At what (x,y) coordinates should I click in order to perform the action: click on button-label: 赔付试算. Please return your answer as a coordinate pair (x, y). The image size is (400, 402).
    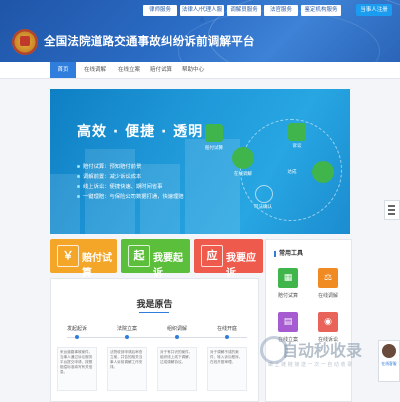
    Looking at the image, I should click on (97, 266).